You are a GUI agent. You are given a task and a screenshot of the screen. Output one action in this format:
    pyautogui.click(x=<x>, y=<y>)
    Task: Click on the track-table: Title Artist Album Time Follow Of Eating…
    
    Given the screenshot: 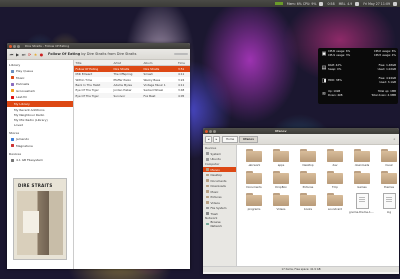 What is the action you would take?
    pyautogui.click(x=132, y=79)
    